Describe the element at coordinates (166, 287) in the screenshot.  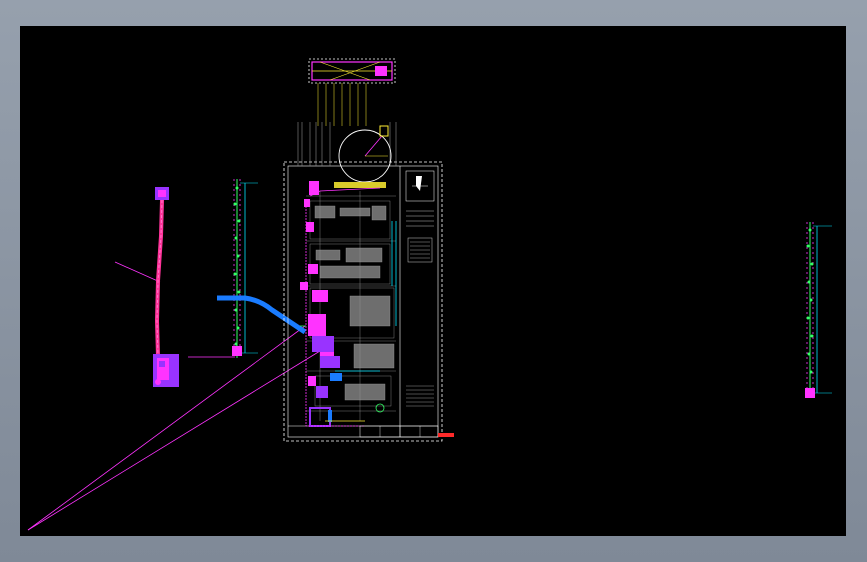
I see `pipe-profile-detail` at that location.